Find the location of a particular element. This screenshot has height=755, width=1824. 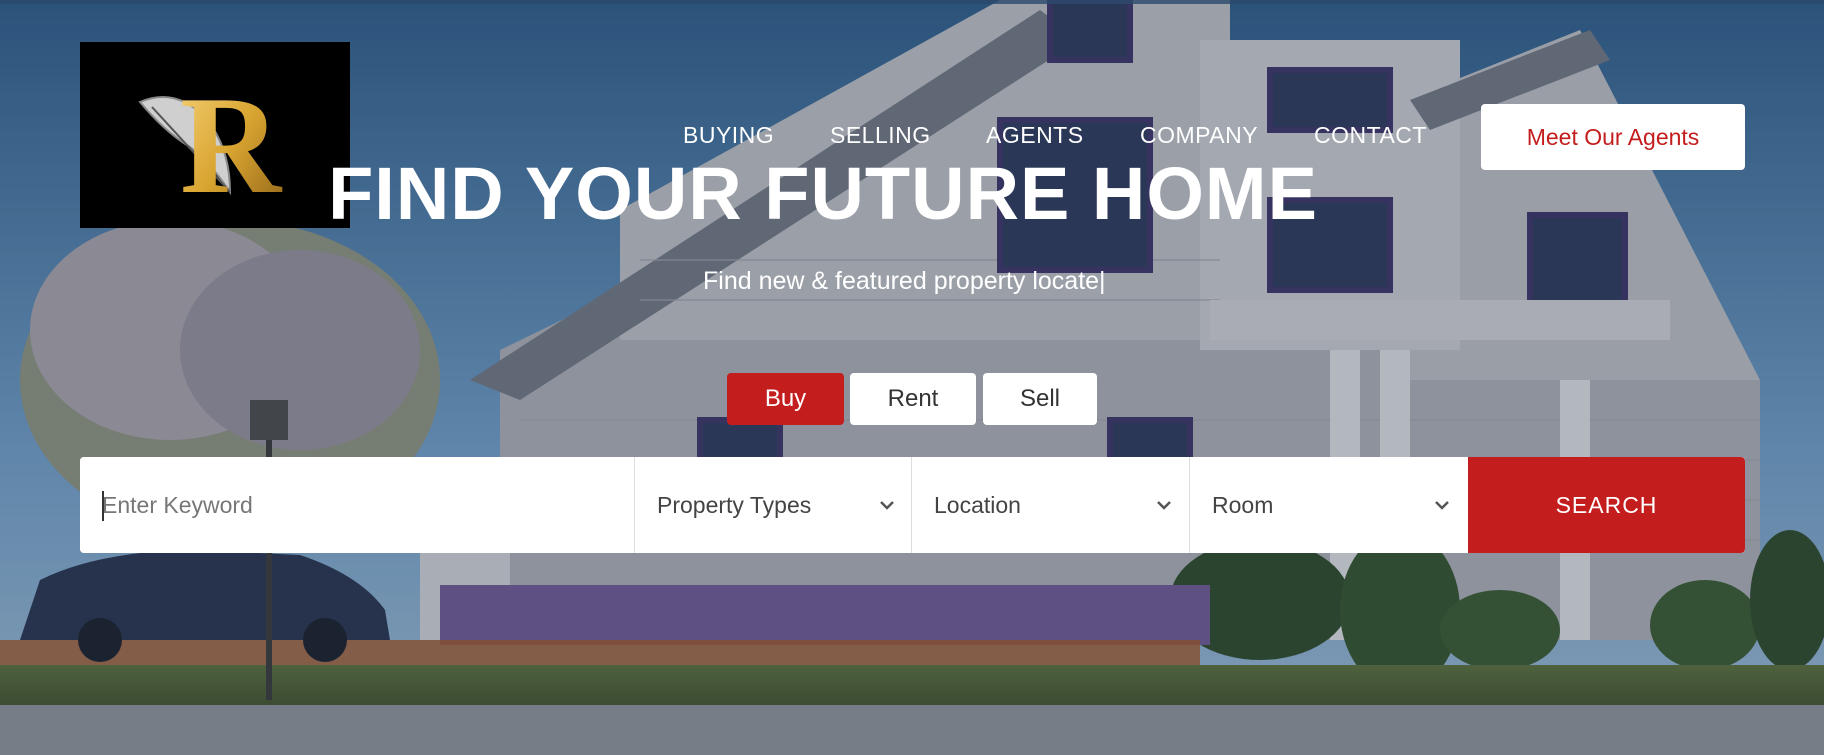

nav-item-selling: SELLING is located at coordinates (880, 135).